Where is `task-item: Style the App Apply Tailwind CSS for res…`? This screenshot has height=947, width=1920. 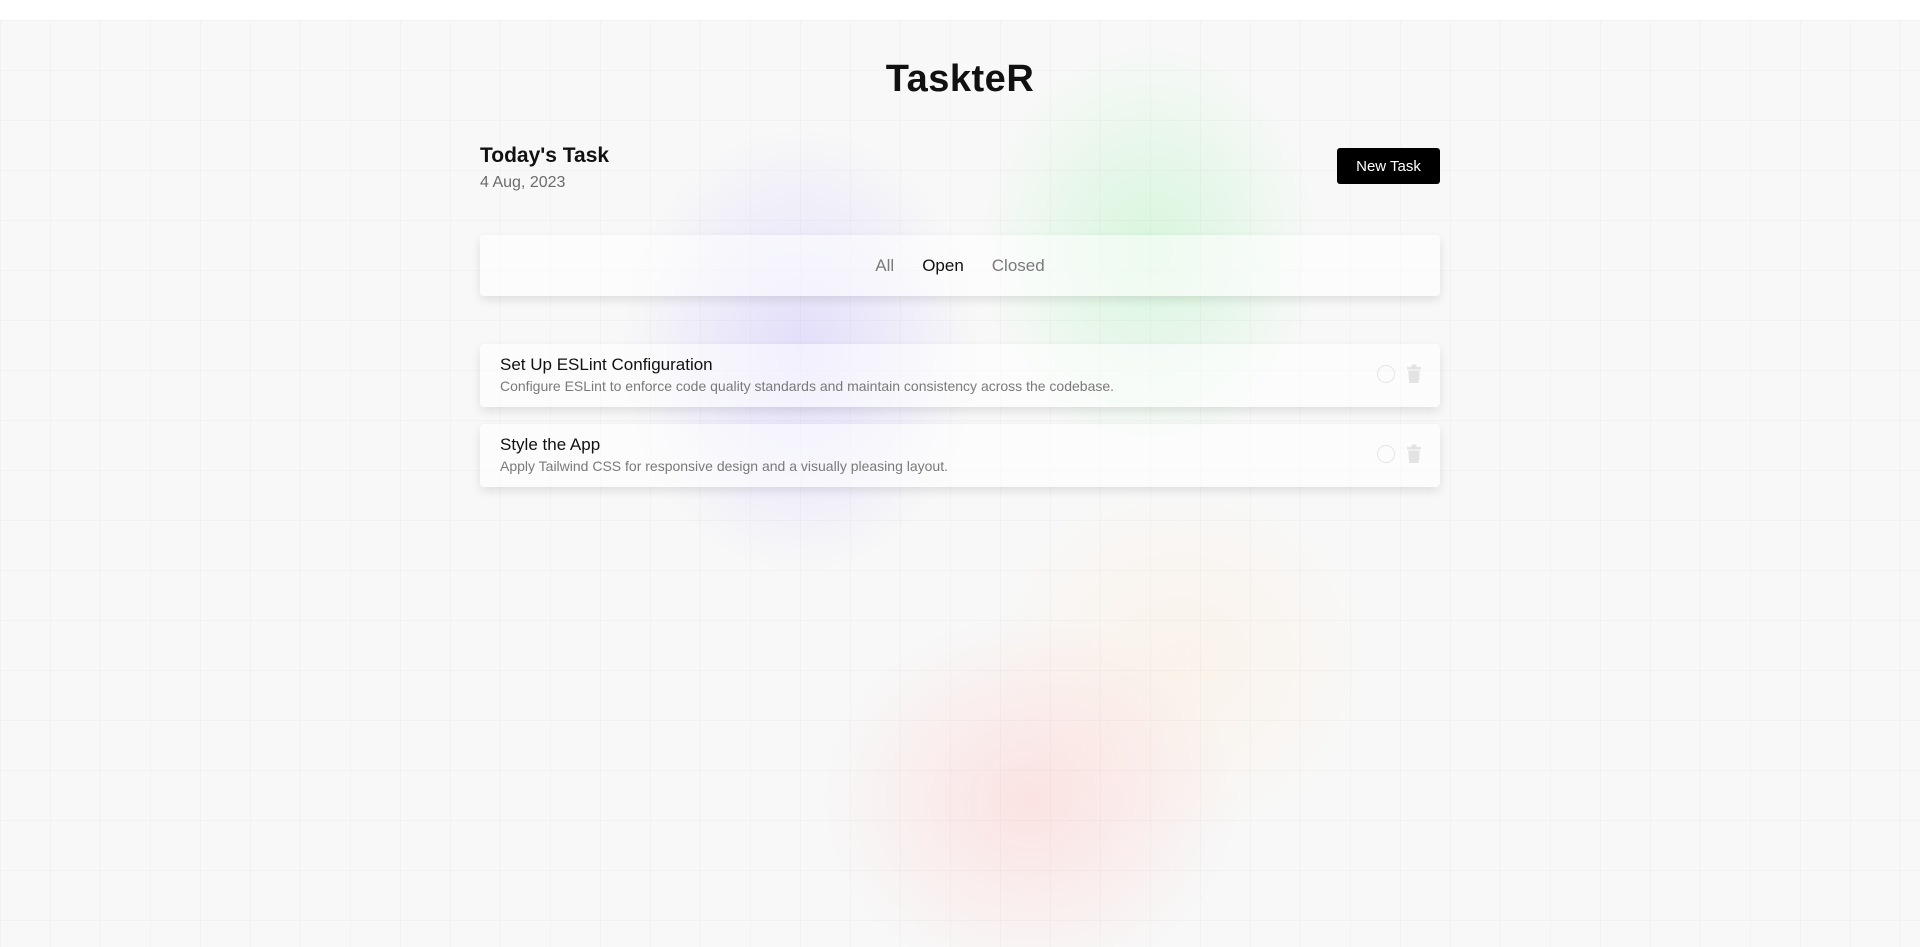
task-item: Style the App Apply Tailwind CSS for res… is located at coordinates (960, 455).